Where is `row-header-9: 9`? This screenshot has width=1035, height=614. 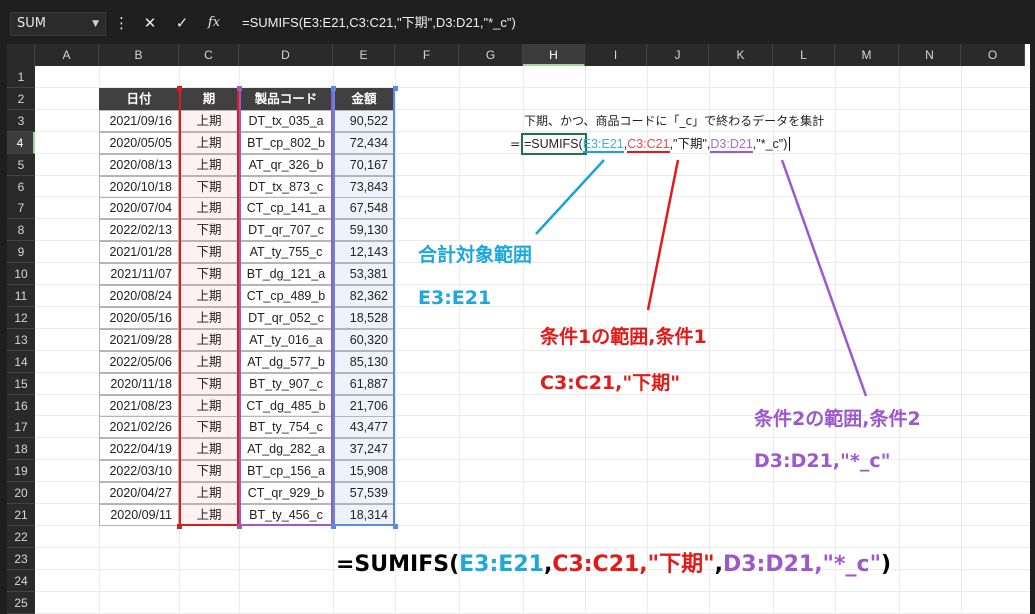
row-header-9: 9 is located at coordinates (21, 252).